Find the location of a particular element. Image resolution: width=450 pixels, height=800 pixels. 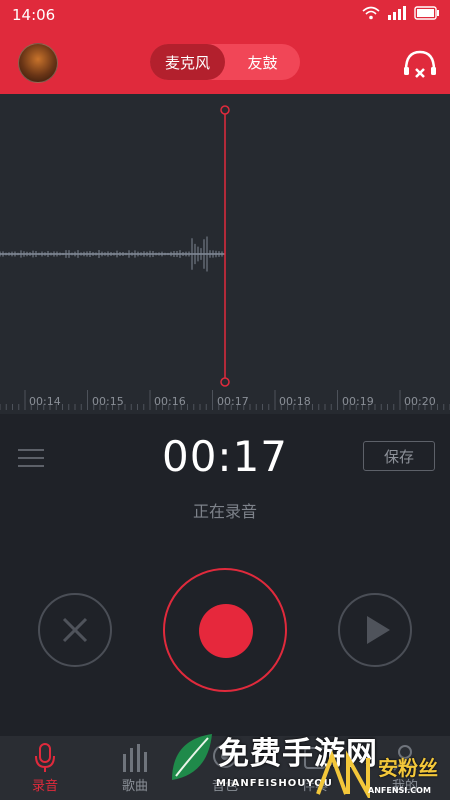

bars-icon is located at coordinates (135, 758).